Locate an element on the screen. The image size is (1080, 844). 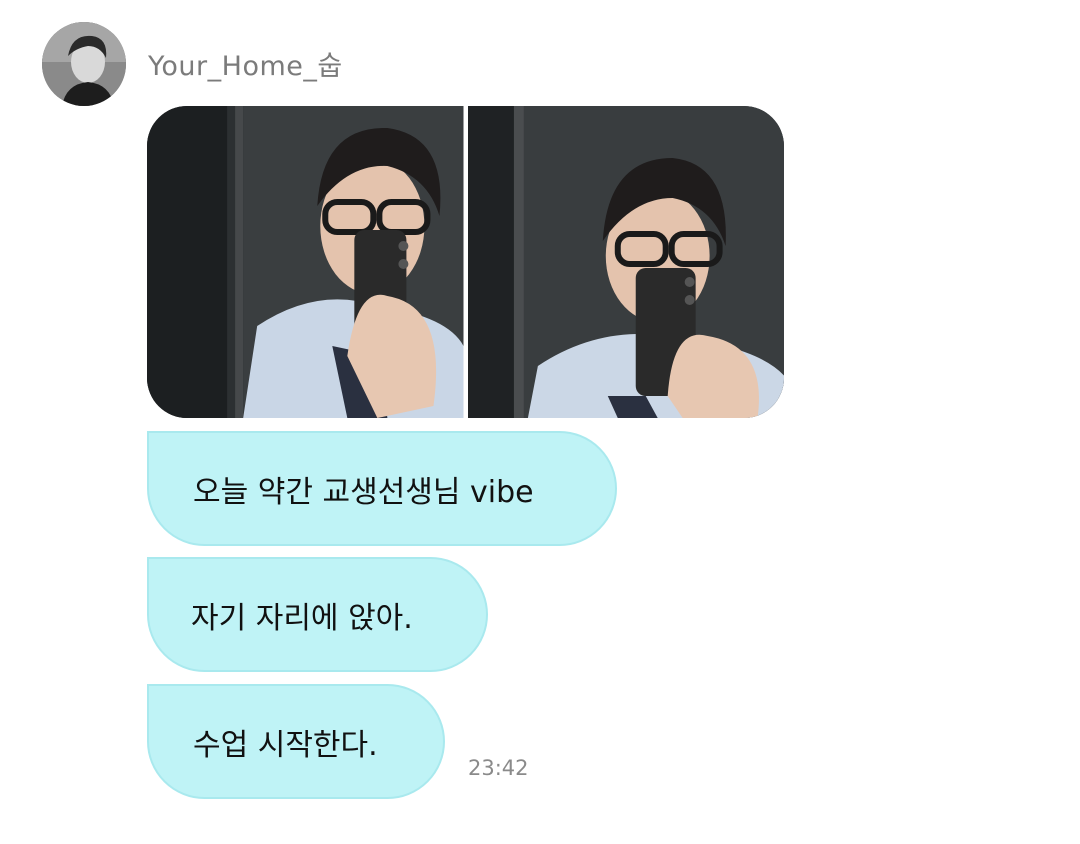
message-text: 수업 시작한다. is located at coordinates (285, 745).